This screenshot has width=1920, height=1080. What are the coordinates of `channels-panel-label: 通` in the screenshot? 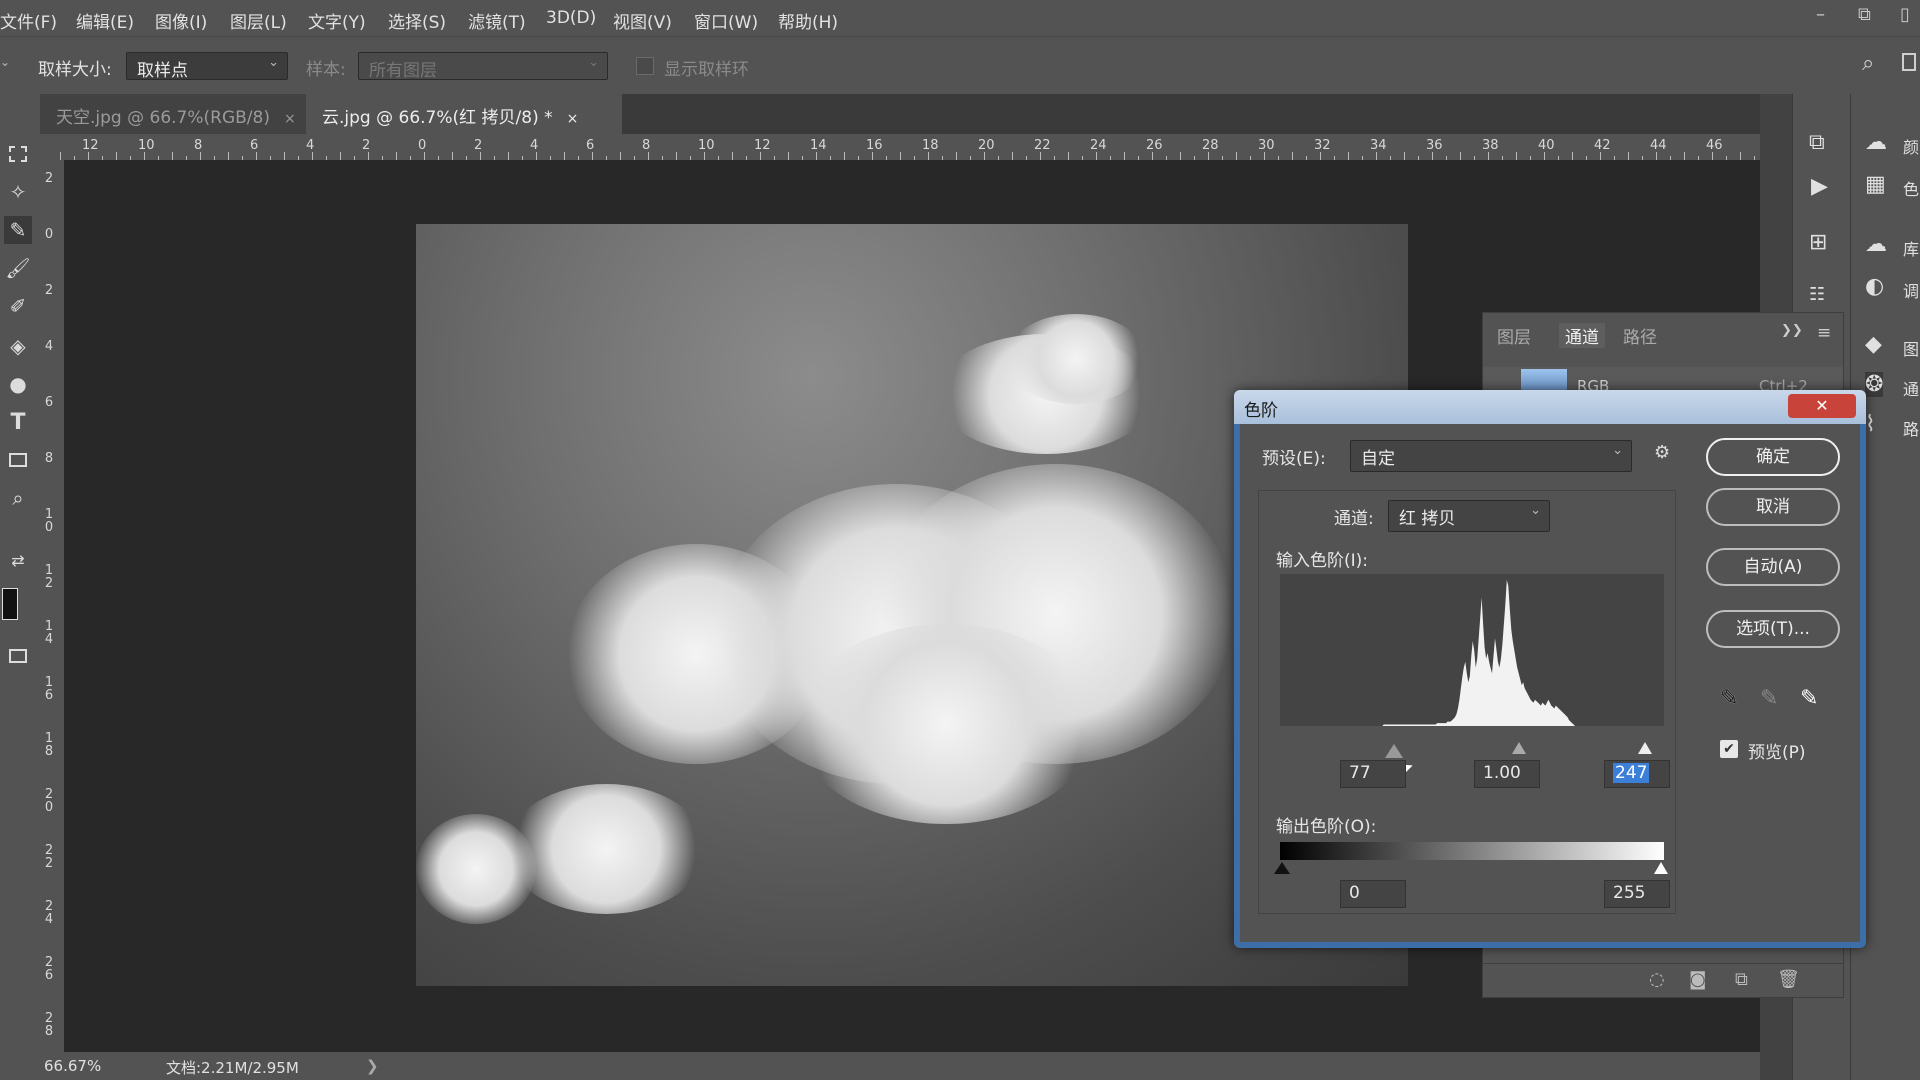 It's located at (1911, 388).